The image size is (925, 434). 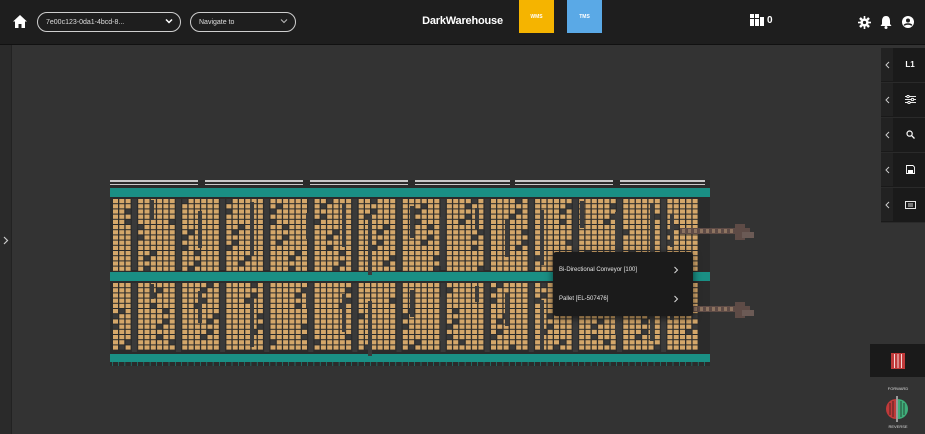 I want to click on left-panel-handle, so click(x=6, y=239).